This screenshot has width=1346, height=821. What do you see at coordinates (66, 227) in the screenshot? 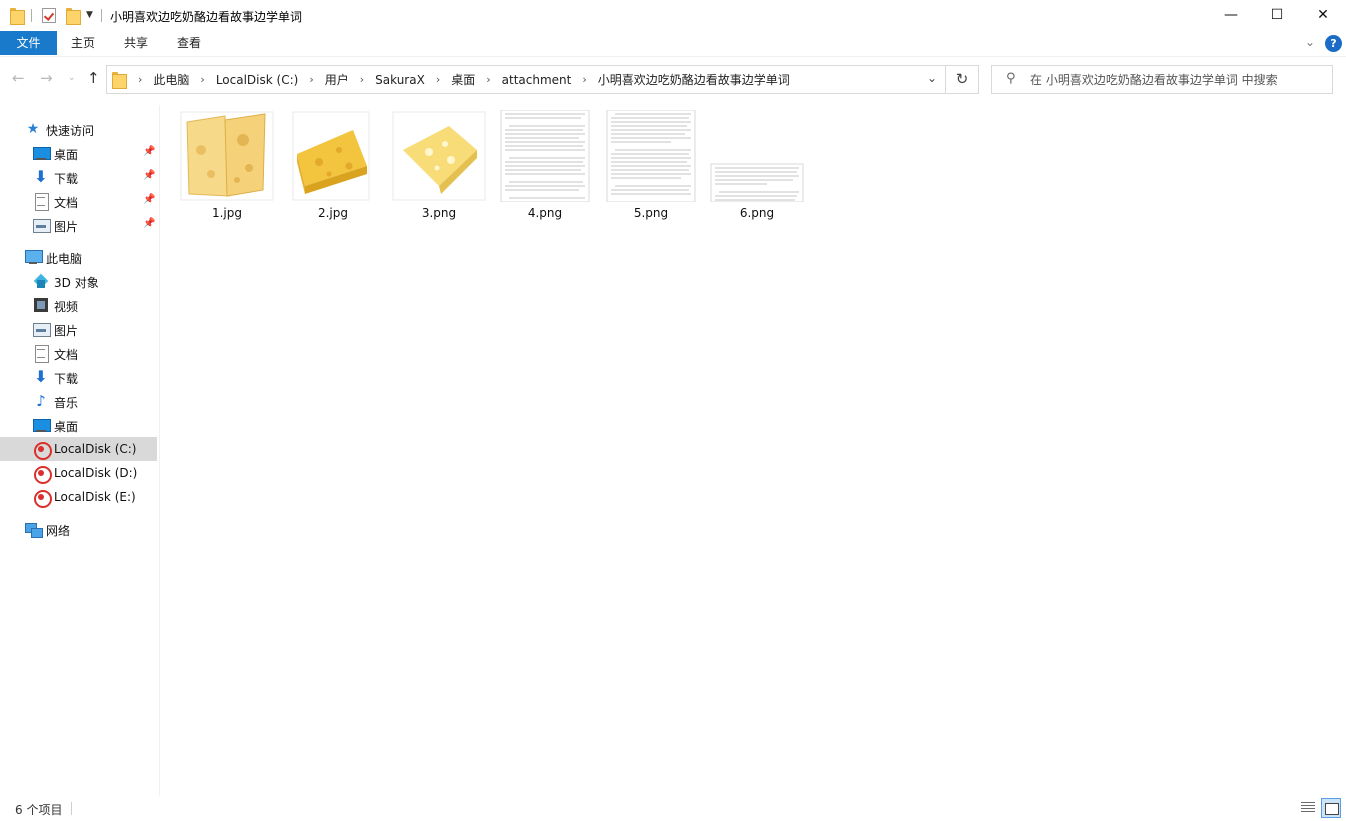
I see `sidebar-item-label: 图片` at bounding box center [66, 227].